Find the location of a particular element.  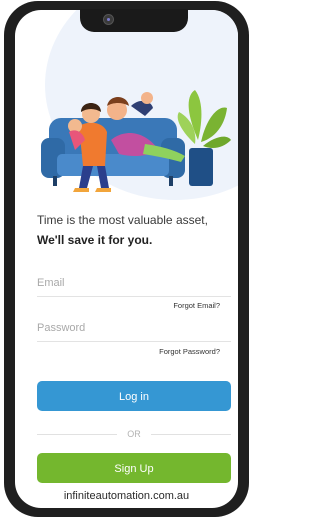

website-footer: infiniteautomation.com.au is located at coordinates (126, 496).